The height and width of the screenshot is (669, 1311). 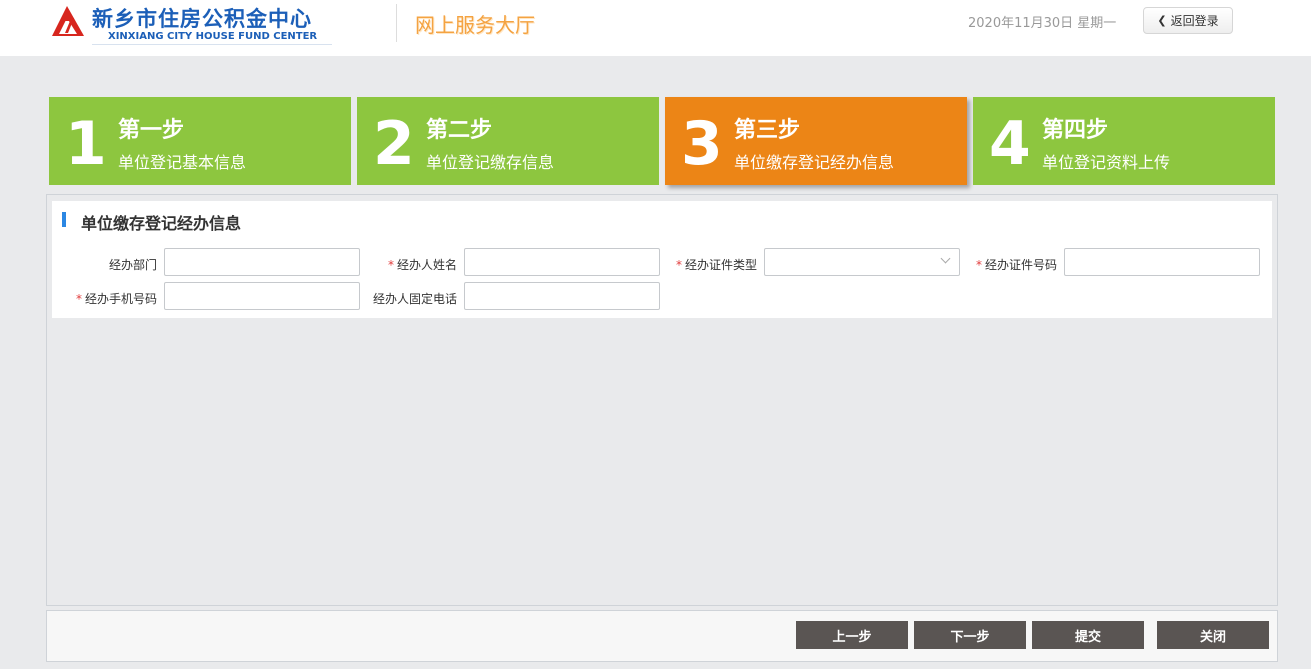 I want to click on step-number: 2, so click(x=394, y=144).